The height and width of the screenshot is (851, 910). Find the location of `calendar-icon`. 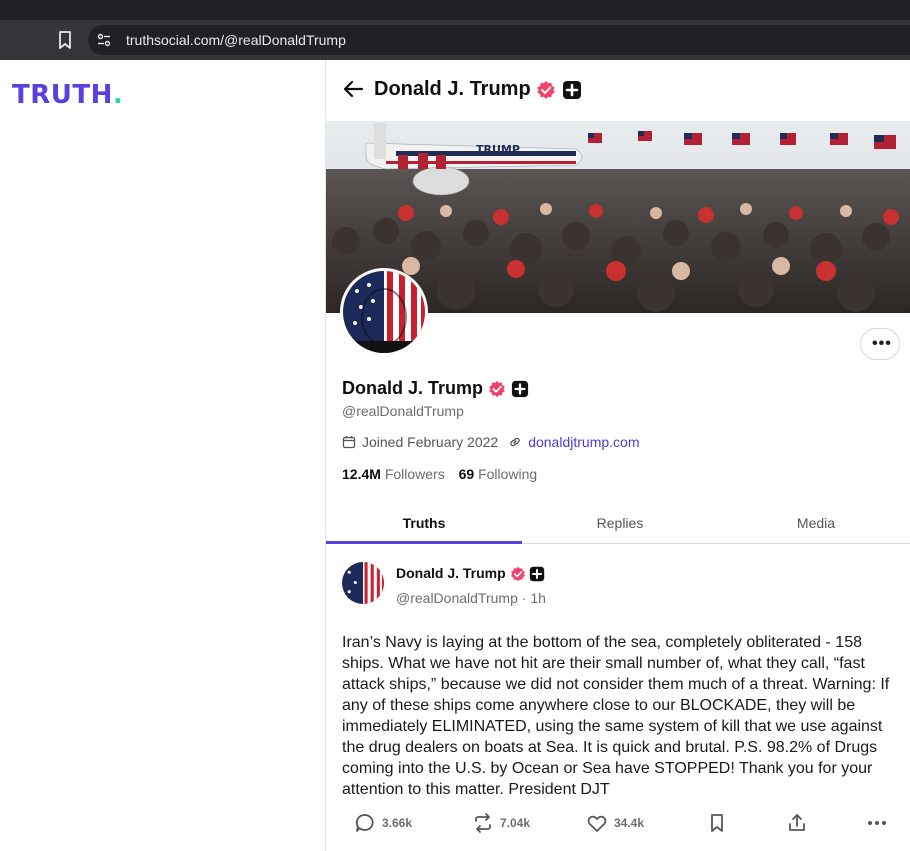

calendar-icon is located at coordinates (349, 442).